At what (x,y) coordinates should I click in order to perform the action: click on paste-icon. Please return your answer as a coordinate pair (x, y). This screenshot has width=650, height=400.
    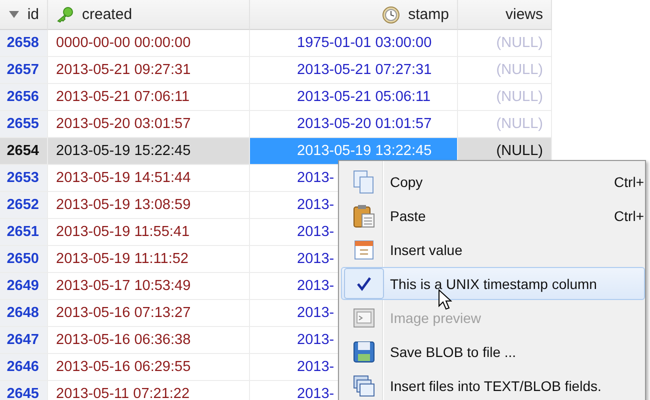
    Looking at the image, I should click on (364, 216).